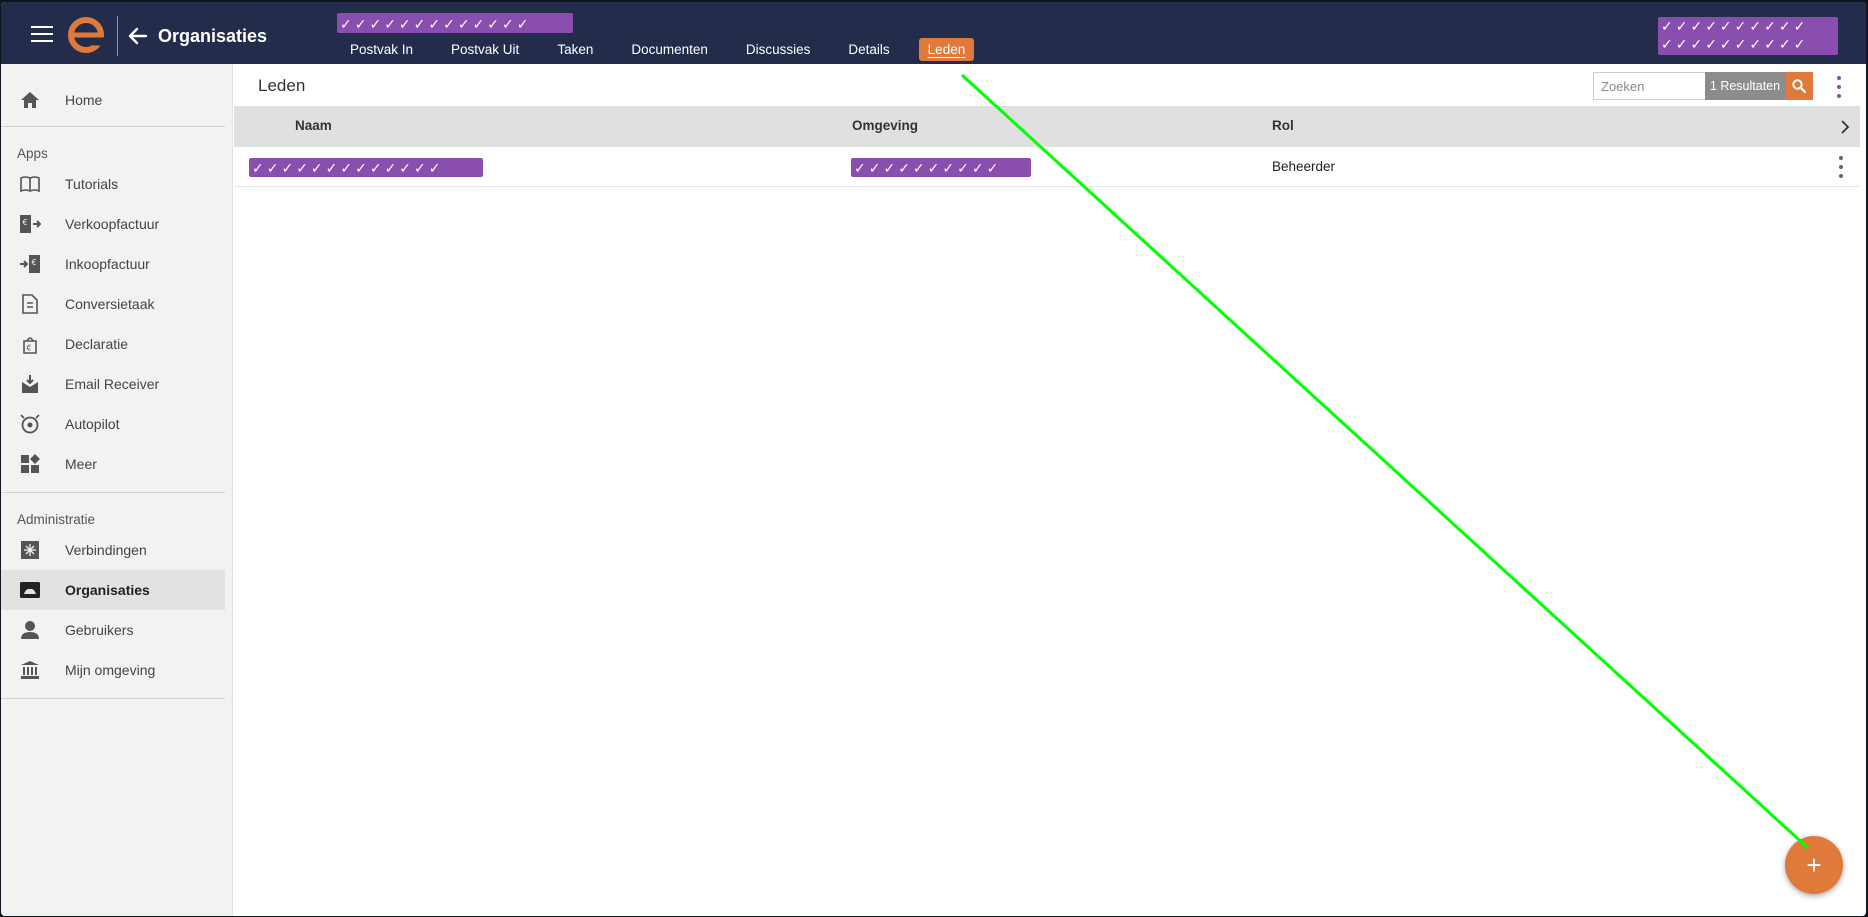  I want to click on search-icon, so click(1799, 86).